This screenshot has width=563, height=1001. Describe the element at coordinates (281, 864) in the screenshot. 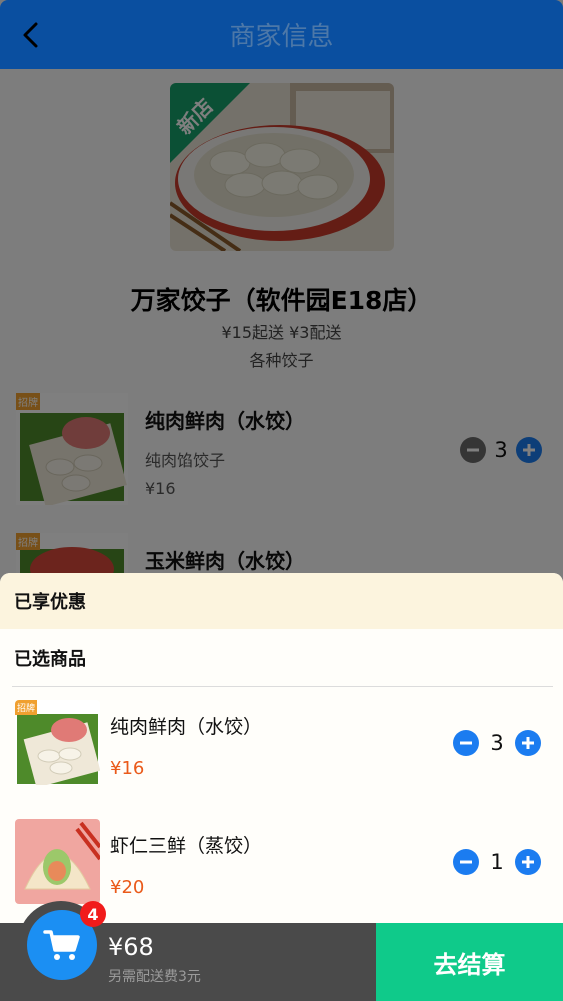

I see `cart-item: 虾仁三鲜（蒸饺） ¥20 1` at that location.